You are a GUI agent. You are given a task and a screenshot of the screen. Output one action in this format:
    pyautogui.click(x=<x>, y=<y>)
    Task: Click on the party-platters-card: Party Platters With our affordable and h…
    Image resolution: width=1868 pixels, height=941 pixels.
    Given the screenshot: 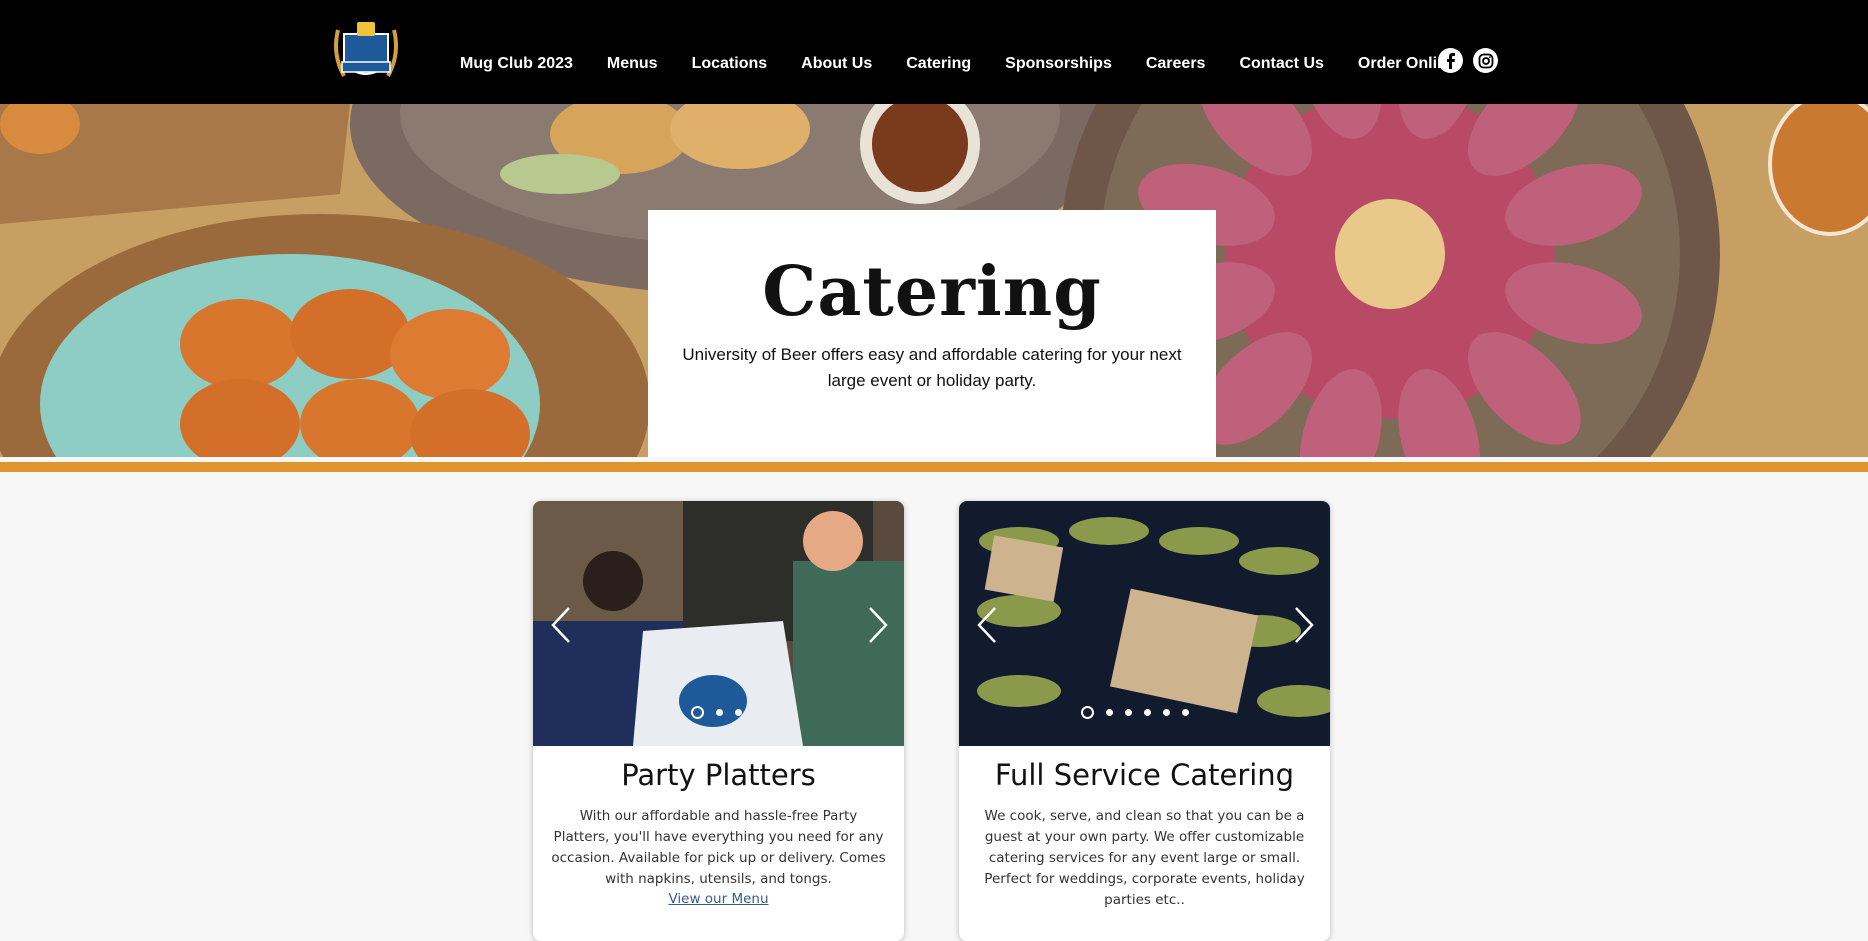 What is the action you would take?
    pyautogui.click(x=718, y=721)
    